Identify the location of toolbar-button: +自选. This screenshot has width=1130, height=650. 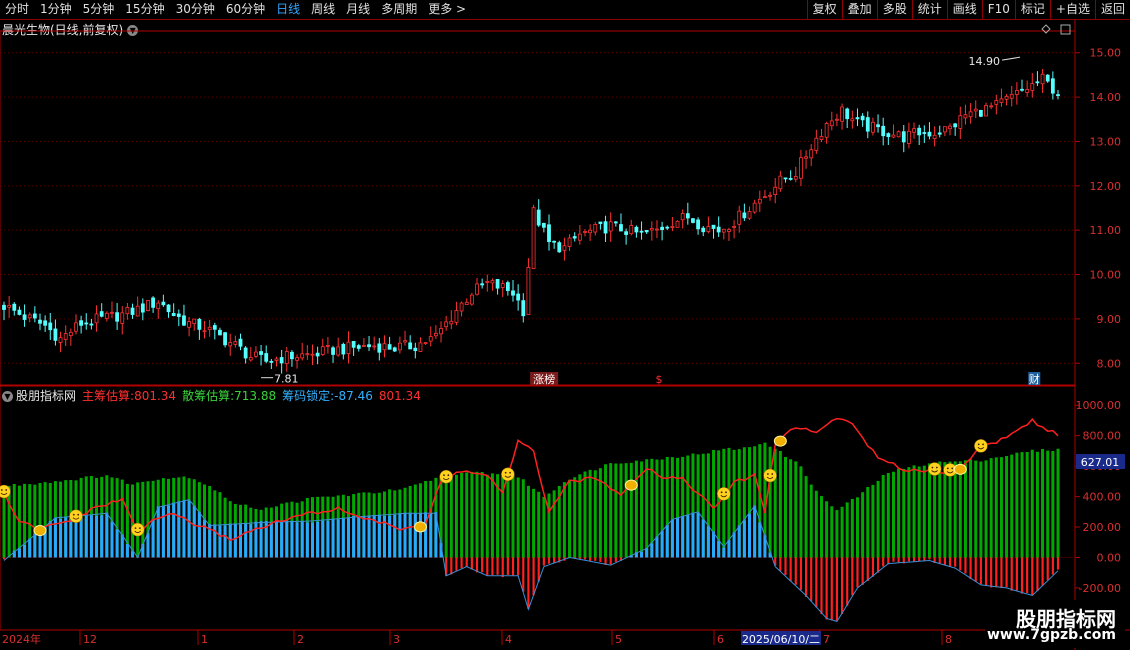
(1072, 9).